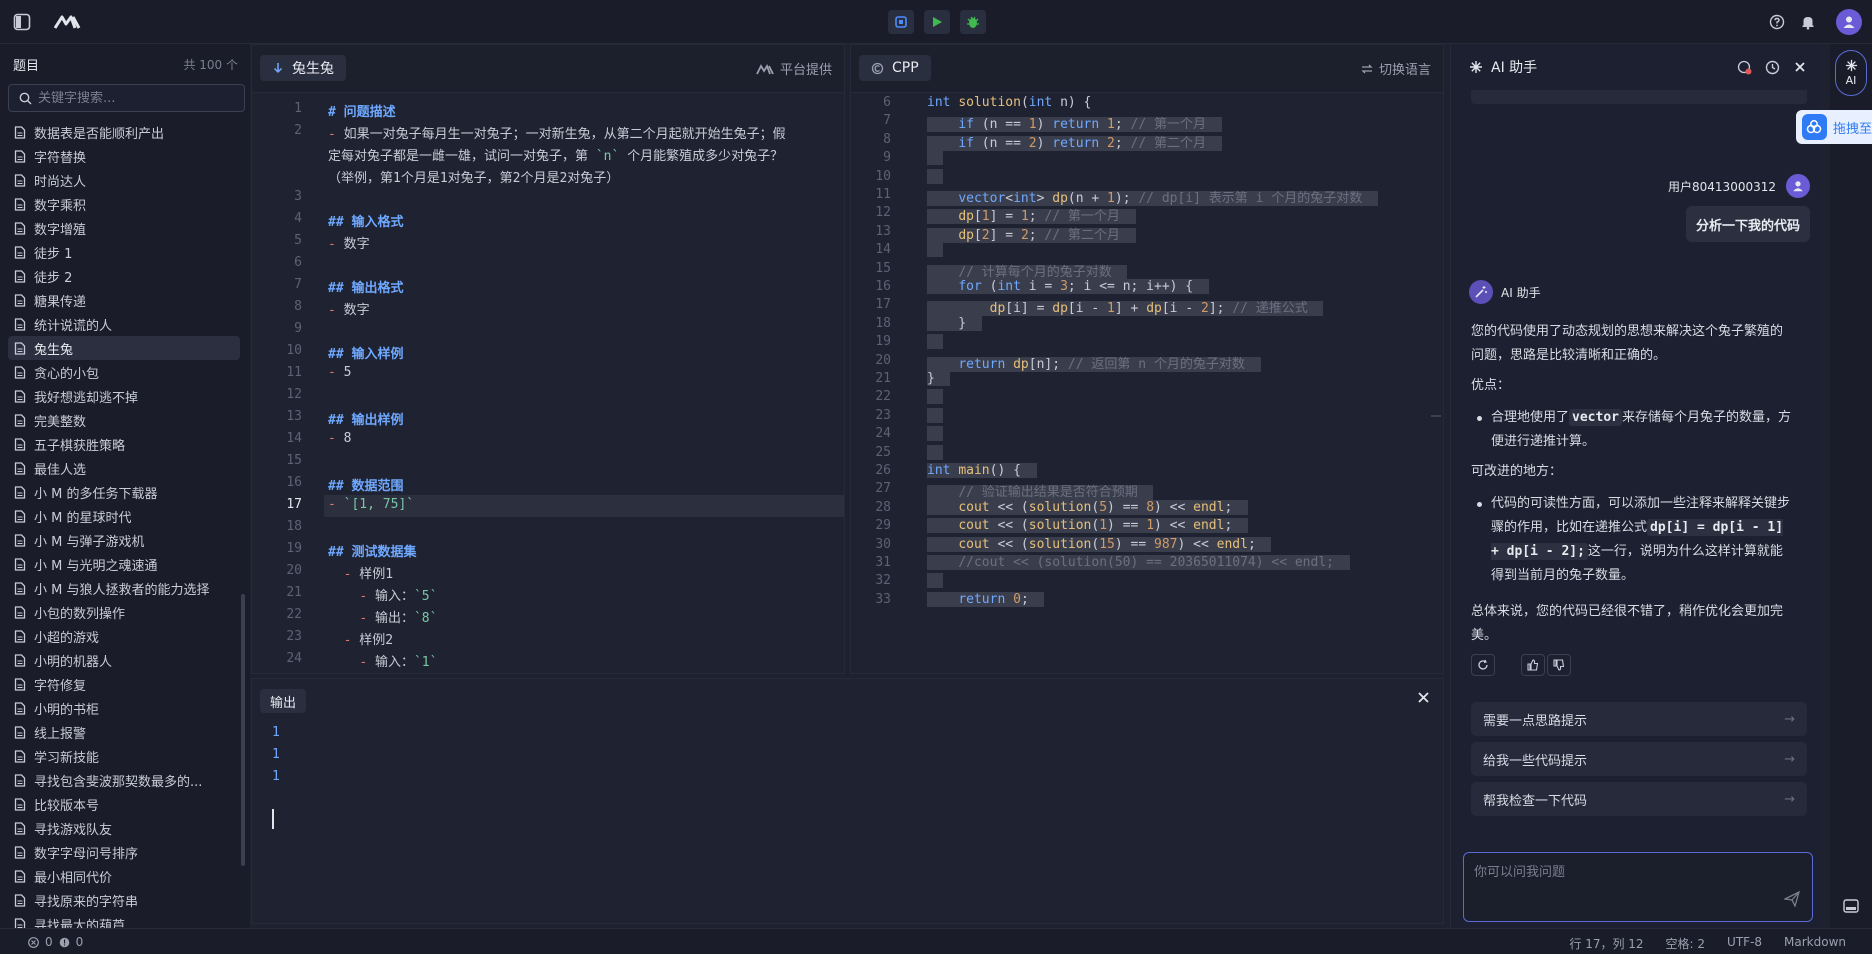 This screenshot has height=954, width=1872. Describe the element at coordinates (124, 468) in the screenshot. I see `problem-list-item: 最佳人选` at that location.